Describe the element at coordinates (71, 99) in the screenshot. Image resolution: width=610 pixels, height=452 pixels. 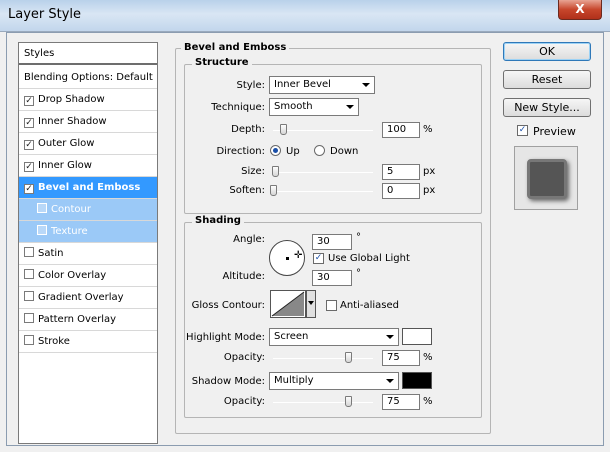
I see `style-item-label: Drop Shadow` at that location.